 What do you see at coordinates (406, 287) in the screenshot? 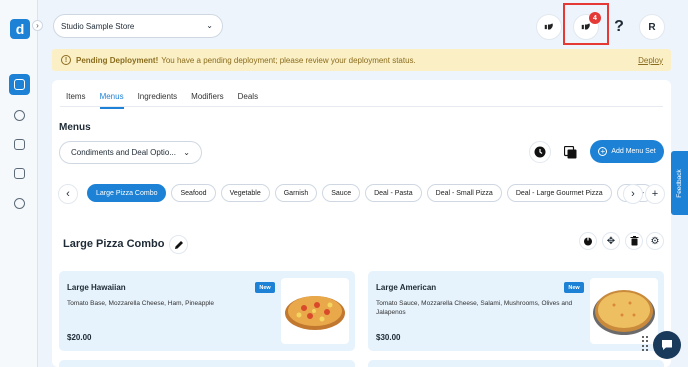
I see `item-name: Large American` at bounding box center [406, 287].